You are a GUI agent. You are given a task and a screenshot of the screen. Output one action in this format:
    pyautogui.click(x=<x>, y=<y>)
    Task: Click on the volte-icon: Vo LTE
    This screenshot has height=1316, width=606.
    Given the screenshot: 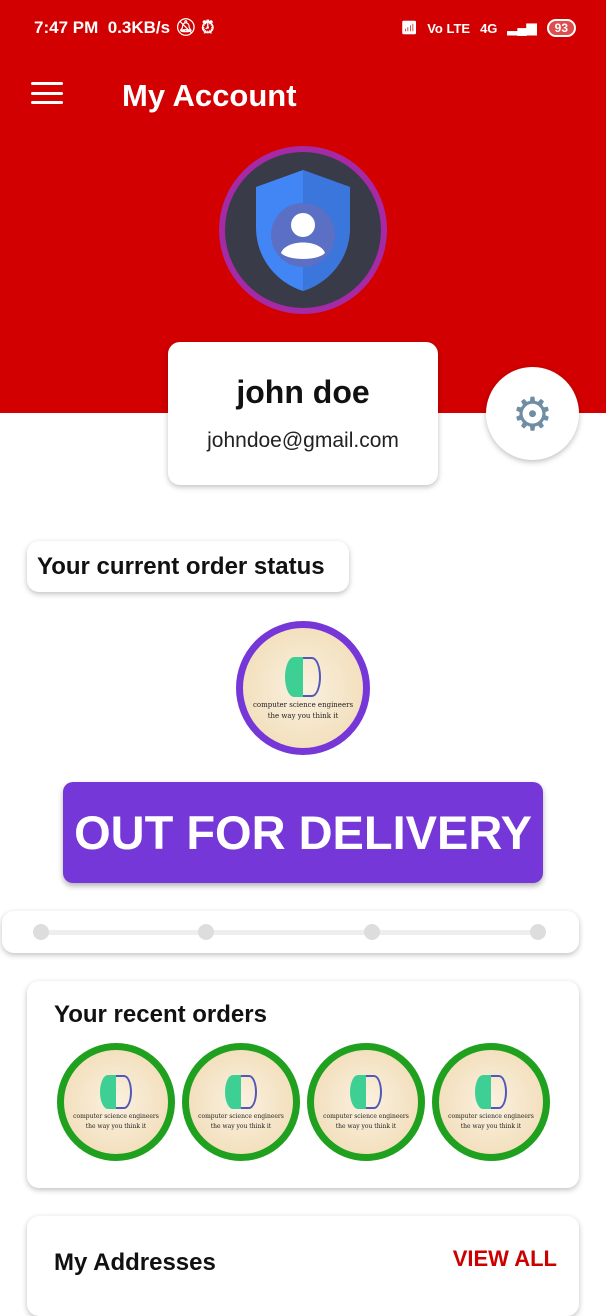 What is the action you would take?
    pyautogui.click(x=449, y=28)
    